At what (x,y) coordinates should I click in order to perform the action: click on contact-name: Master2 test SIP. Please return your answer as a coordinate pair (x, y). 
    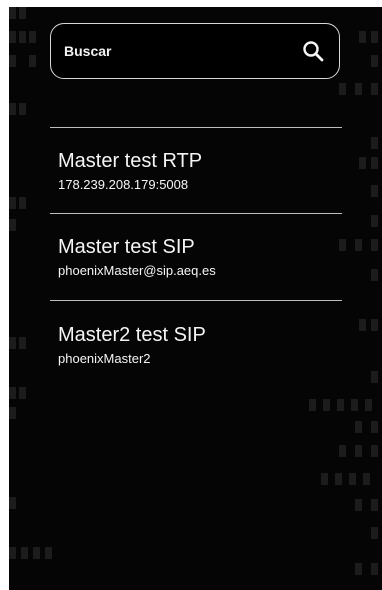
    Looking at the image, I should click on (132, 335).